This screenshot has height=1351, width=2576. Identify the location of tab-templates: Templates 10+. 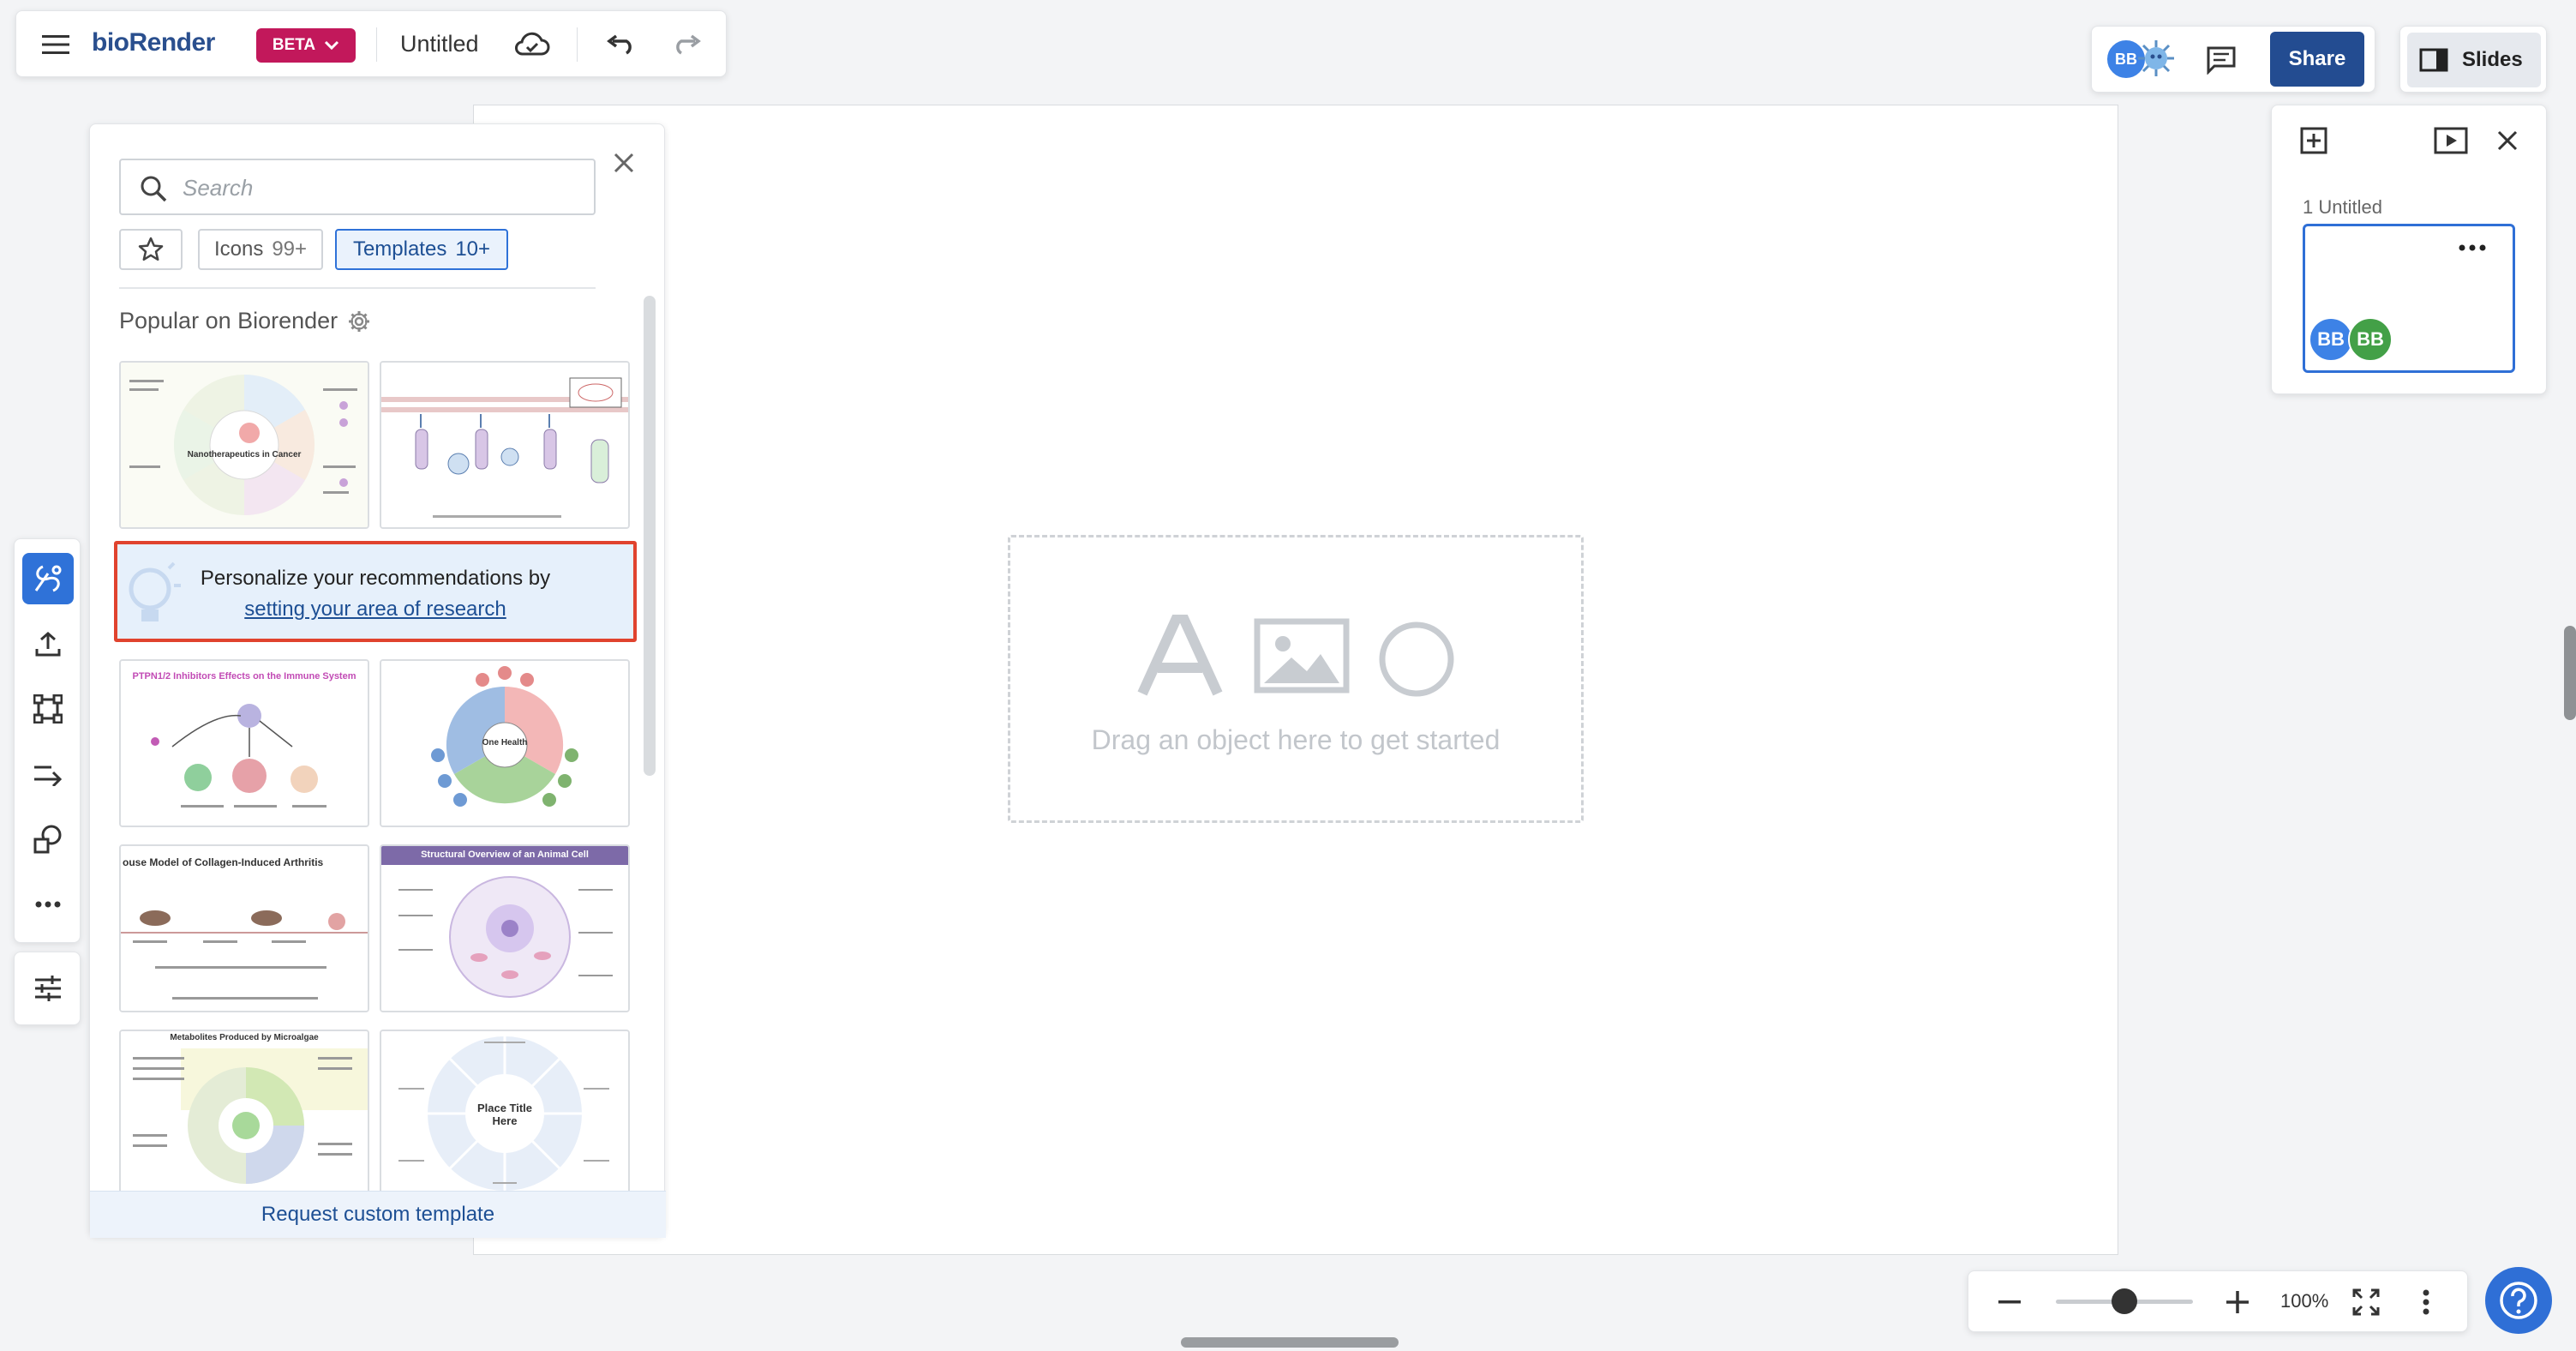
(421, 249).